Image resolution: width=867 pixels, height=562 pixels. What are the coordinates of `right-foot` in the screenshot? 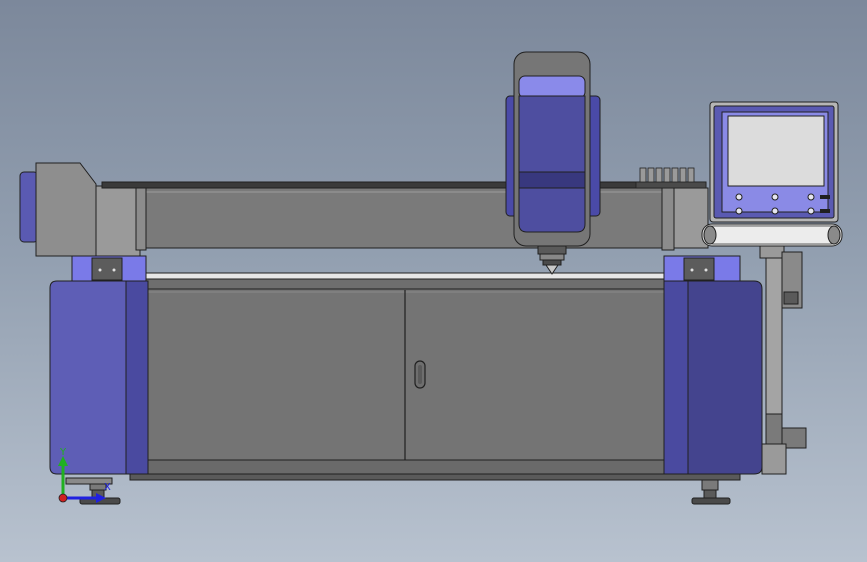 It's located at (711, 492).